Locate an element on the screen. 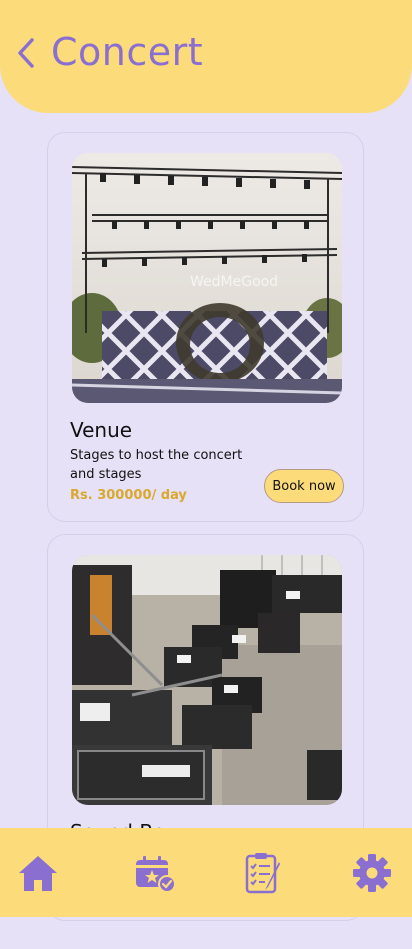 Image resolution: width=412 pixels, height=949 pixels. nav-settings is located at coordinates (372, 872).